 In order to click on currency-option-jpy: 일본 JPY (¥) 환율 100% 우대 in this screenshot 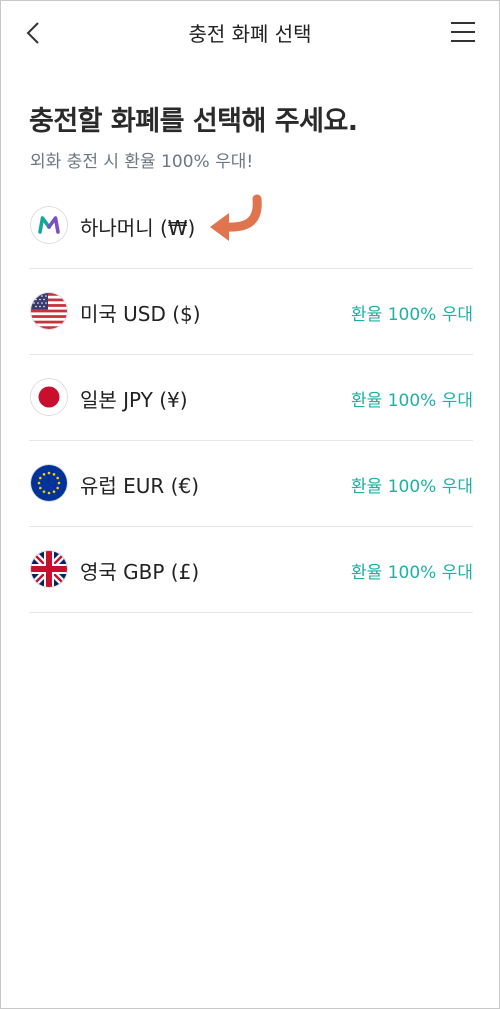, I will do `click(251, 398)`.